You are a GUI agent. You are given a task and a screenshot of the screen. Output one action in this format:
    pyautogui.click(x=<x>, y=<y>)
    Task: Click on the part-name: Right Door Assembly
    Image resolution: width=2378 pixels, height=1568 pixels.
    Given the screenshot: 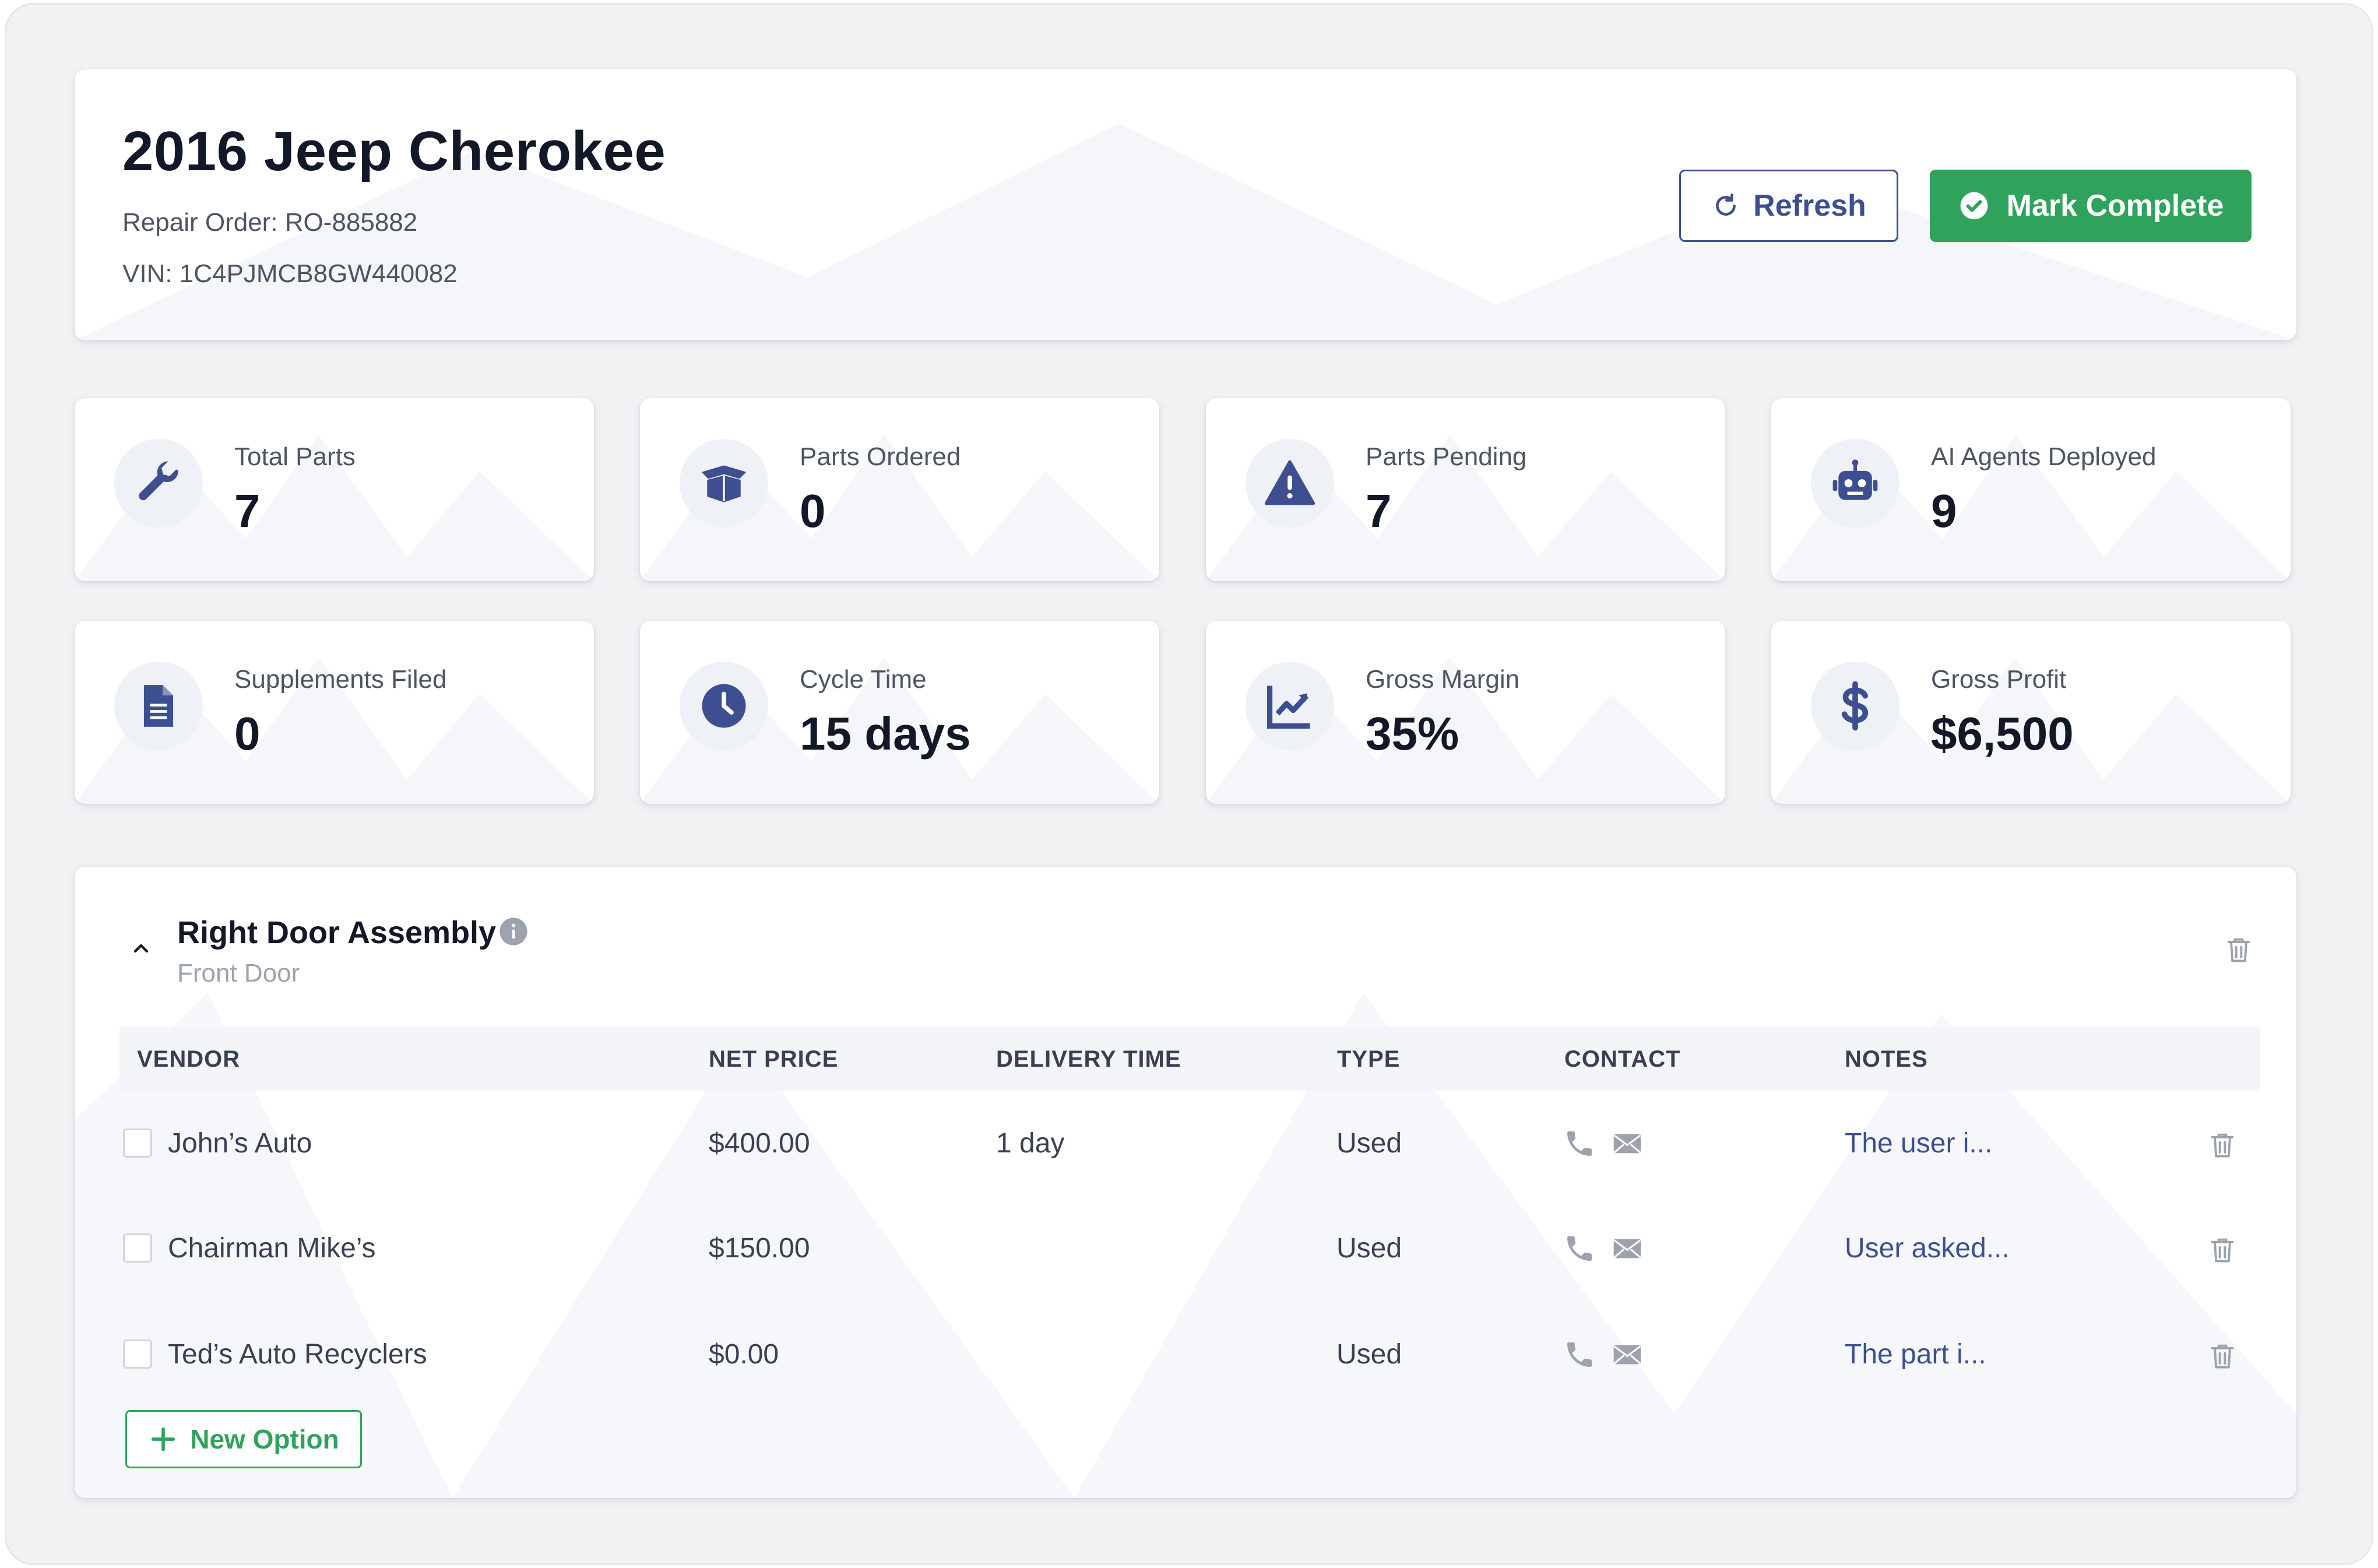 What is the action you would take?
    pyautogui.click(x=337, y=932)
    